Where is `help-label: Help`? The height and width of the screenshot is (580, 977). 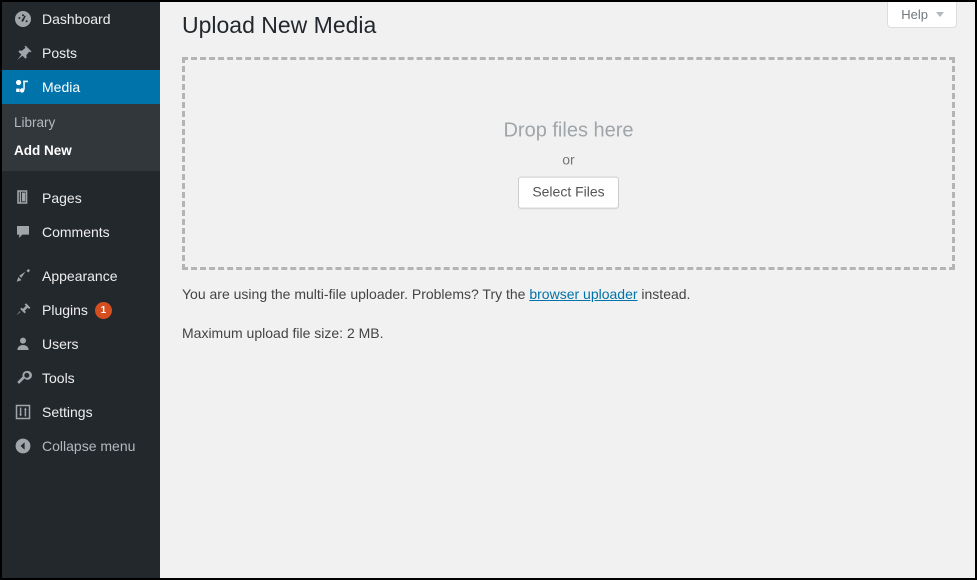
help-label: Help is located at coordinates (914, 14).